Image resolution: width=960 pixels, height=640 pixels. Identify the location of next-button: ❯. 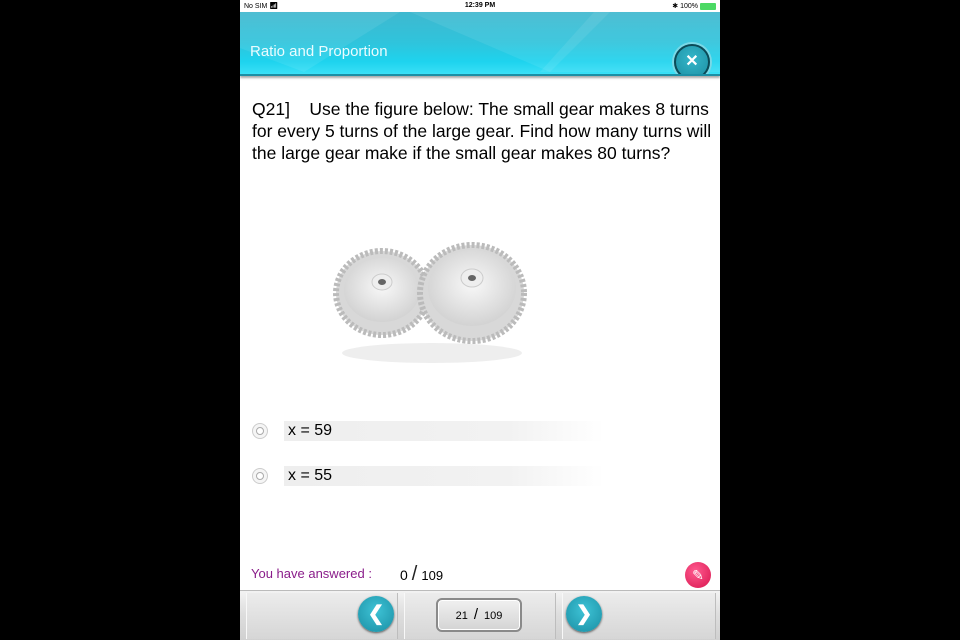
(584, 614).